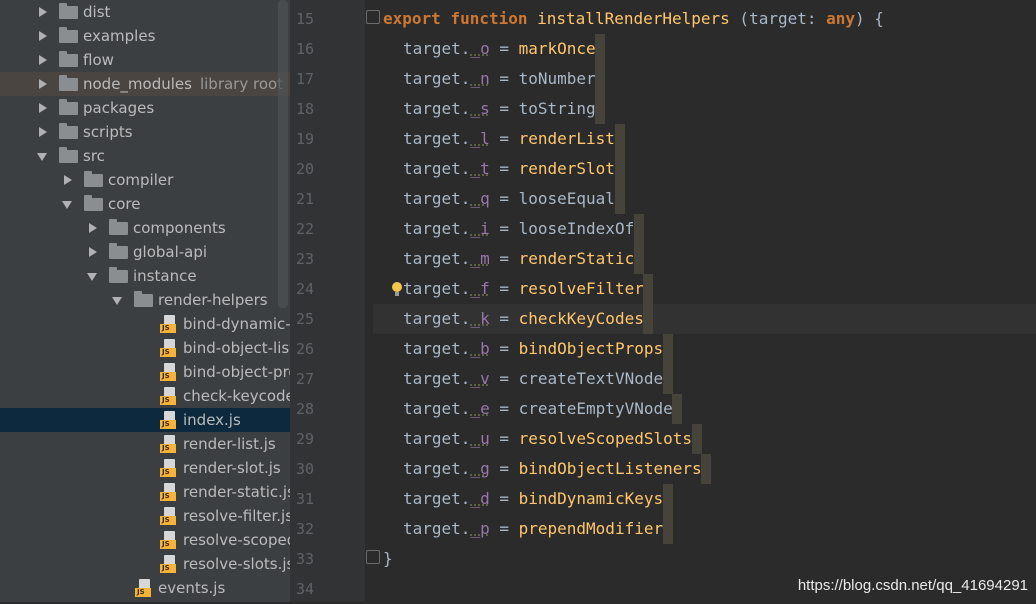 This screenshot has width=1036, height=604. I want to click on code-line: target._n = toNumber, so click(499, 79).